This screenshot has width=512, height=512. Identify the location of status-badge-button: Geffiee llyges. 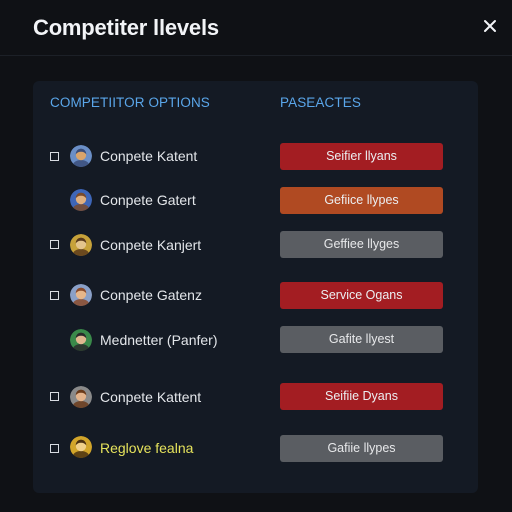
(361, 244).